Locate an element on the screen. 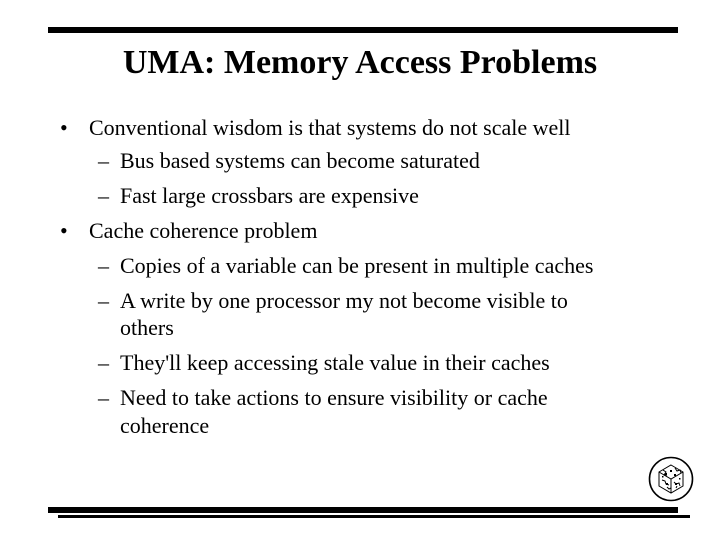  top-rule is located at coordinates (363, 30).